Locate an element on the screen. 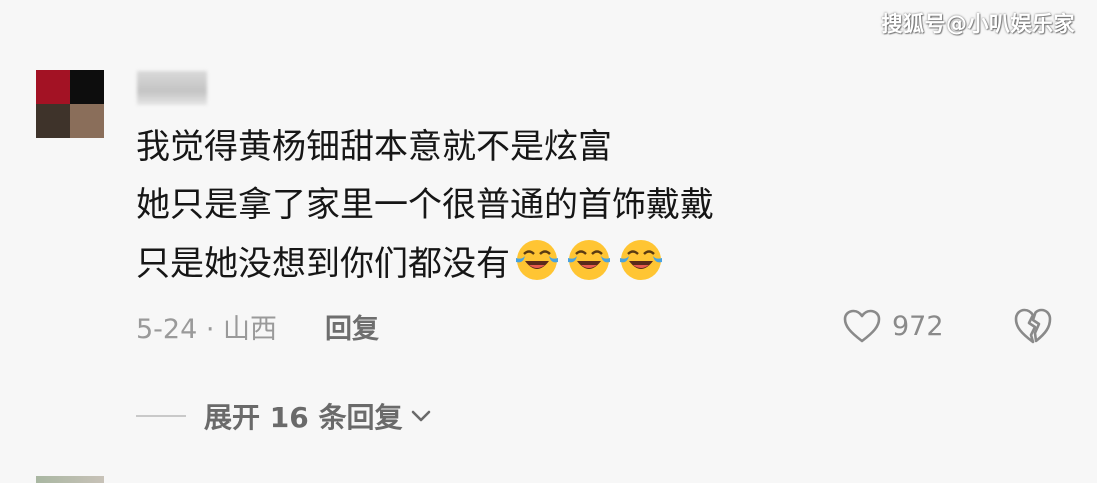  expand-replies-label: 展开 16 条回复 is located at coordinates (303, 417).